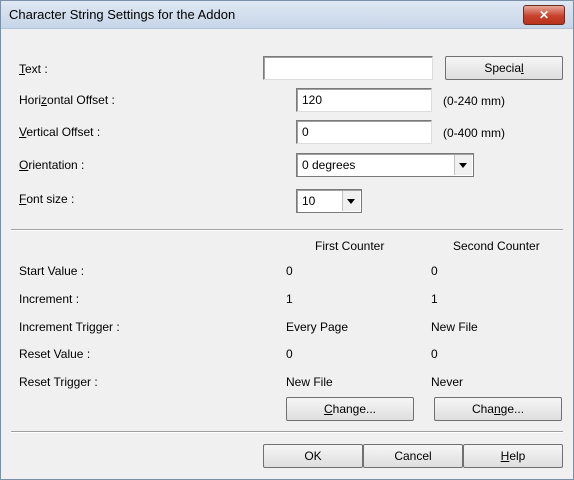 This screenshot has width=574, height=480. I want to click on increment-label: Increment :, so click(49, 299).